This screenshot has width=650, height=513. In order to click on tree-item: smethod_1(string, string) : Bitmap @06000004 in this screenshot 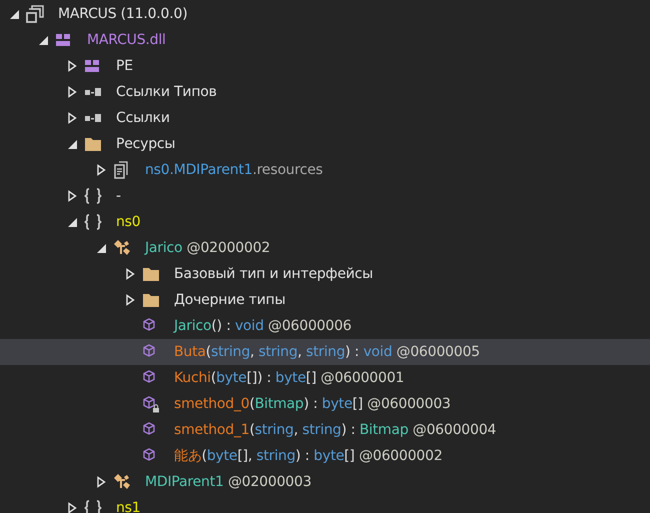, I will do `click(325, 430)`.